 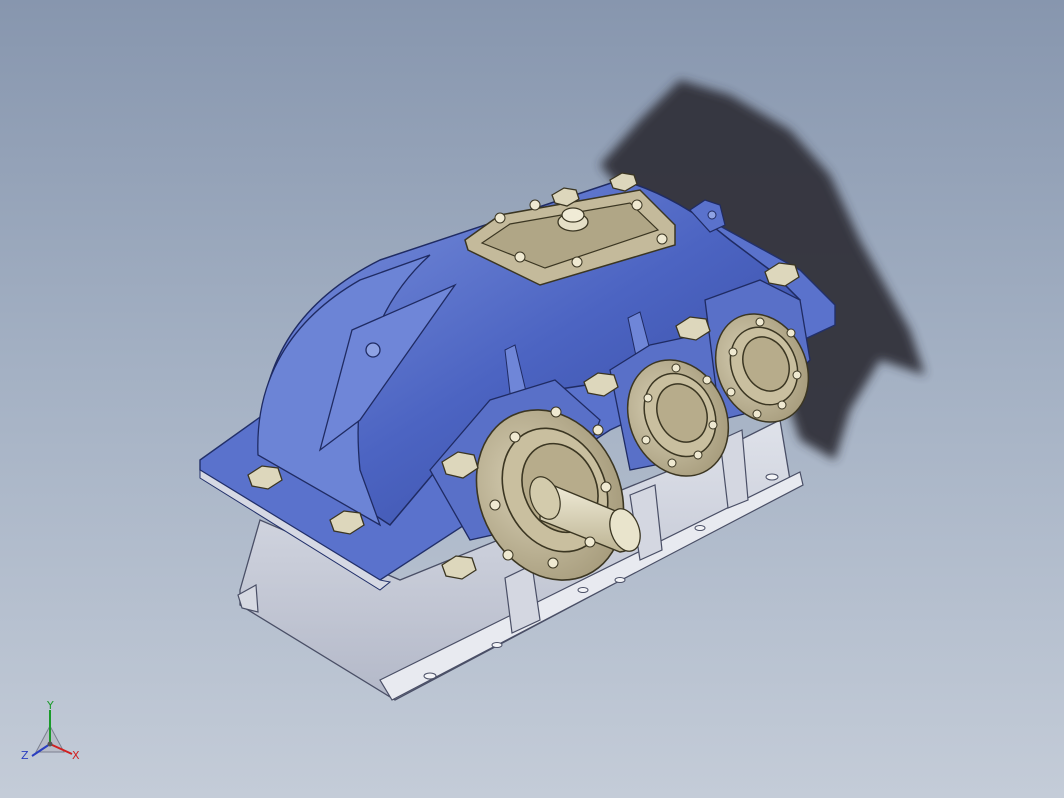 What do you see at coordinates (52, 733) in the screenshot?
I see `triad-graphic` at bounding box center [52, 733].